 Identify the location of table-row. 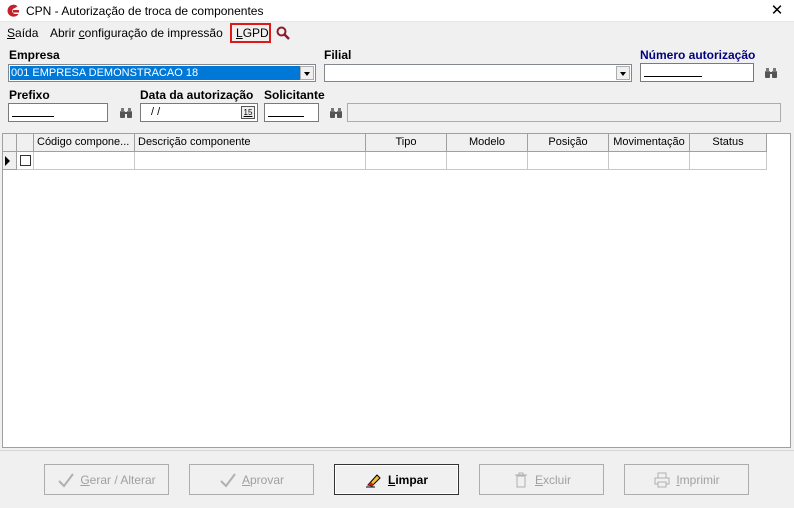
(385, 161).